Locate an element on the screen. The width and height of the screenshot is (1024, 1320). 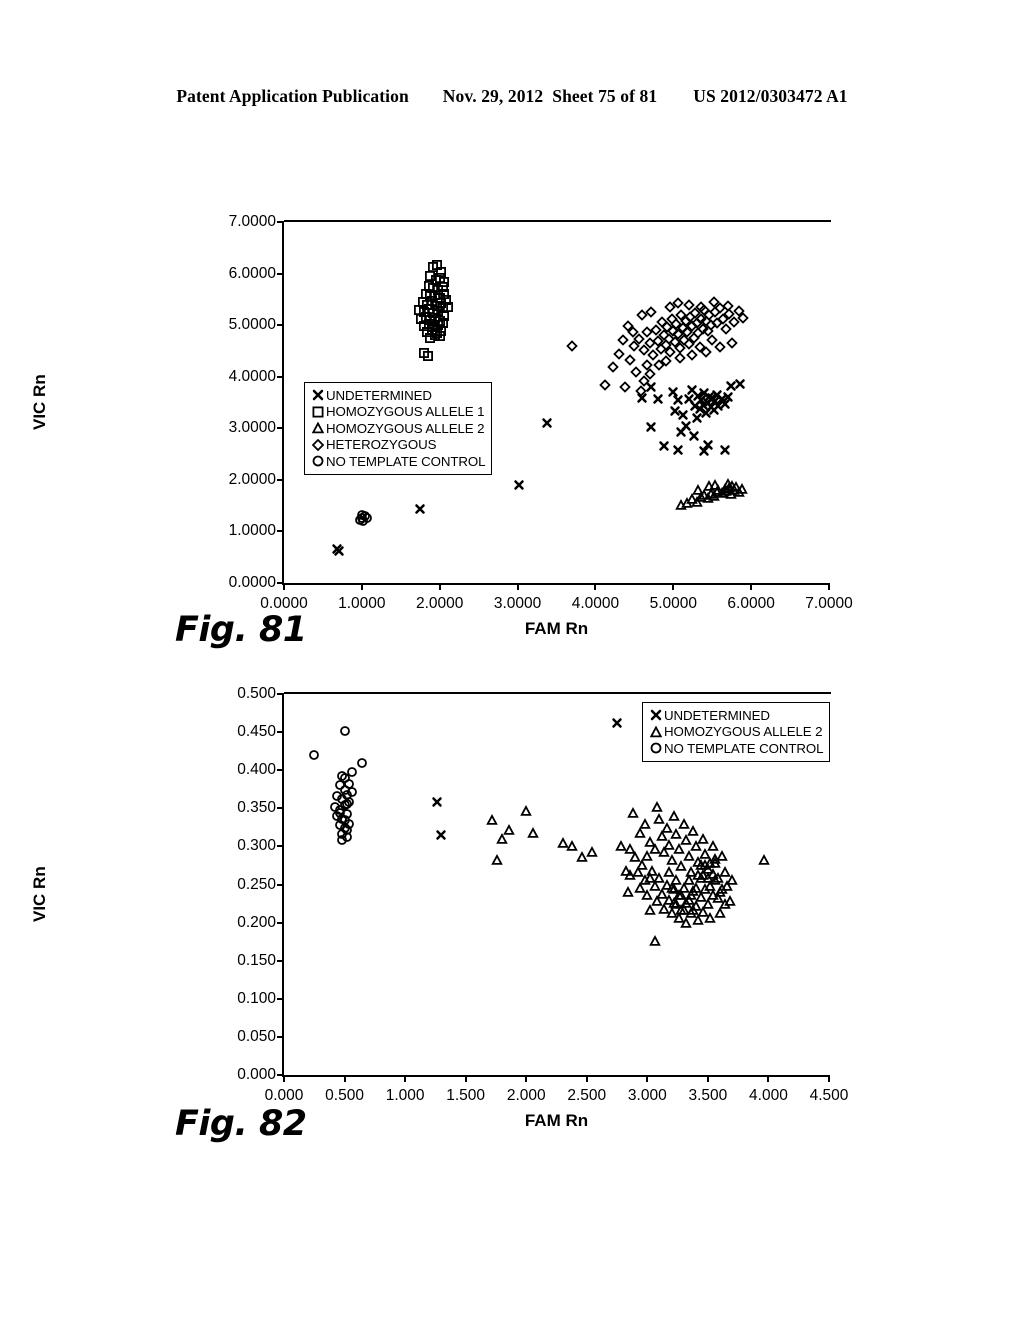
y-tick-label: 0.350 is located at coordinates (256, 808).